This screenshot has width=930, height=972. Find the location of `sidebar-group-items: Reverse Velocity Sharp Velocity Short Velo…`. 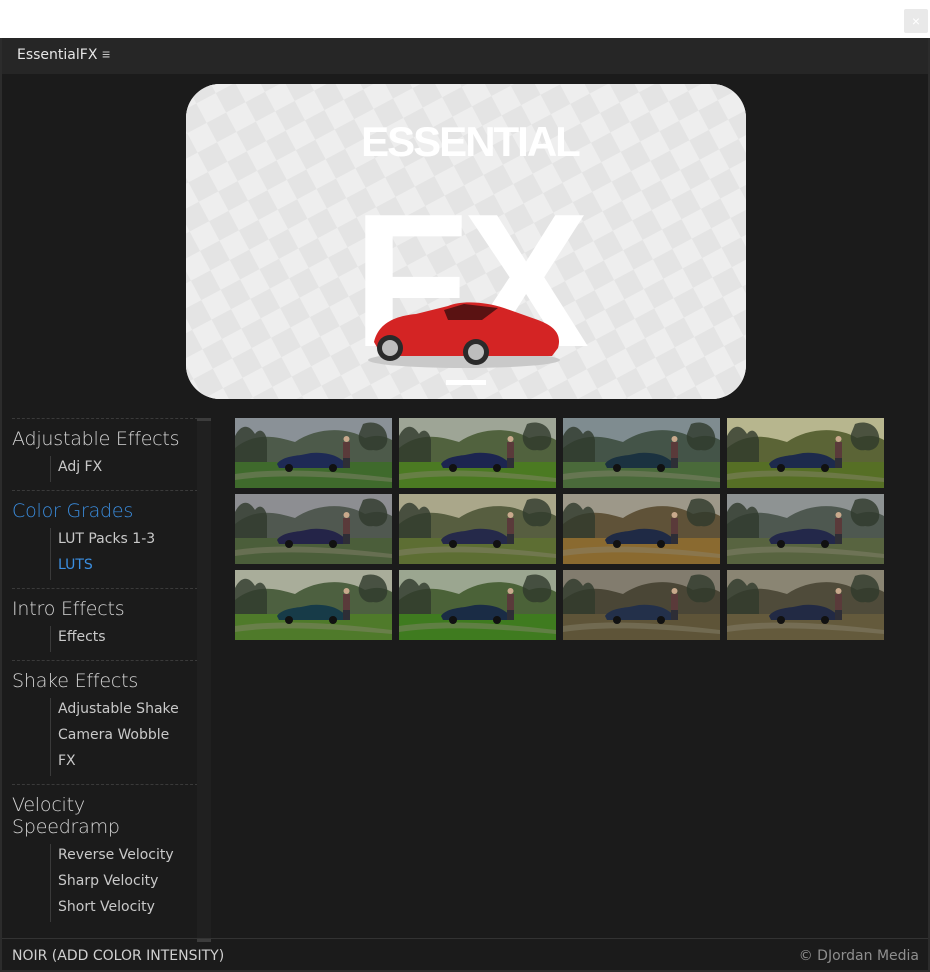

sidebar-group-items: Reverse Velocity Sharp Velocity Short Velo… is located at coordinates (105, 883).